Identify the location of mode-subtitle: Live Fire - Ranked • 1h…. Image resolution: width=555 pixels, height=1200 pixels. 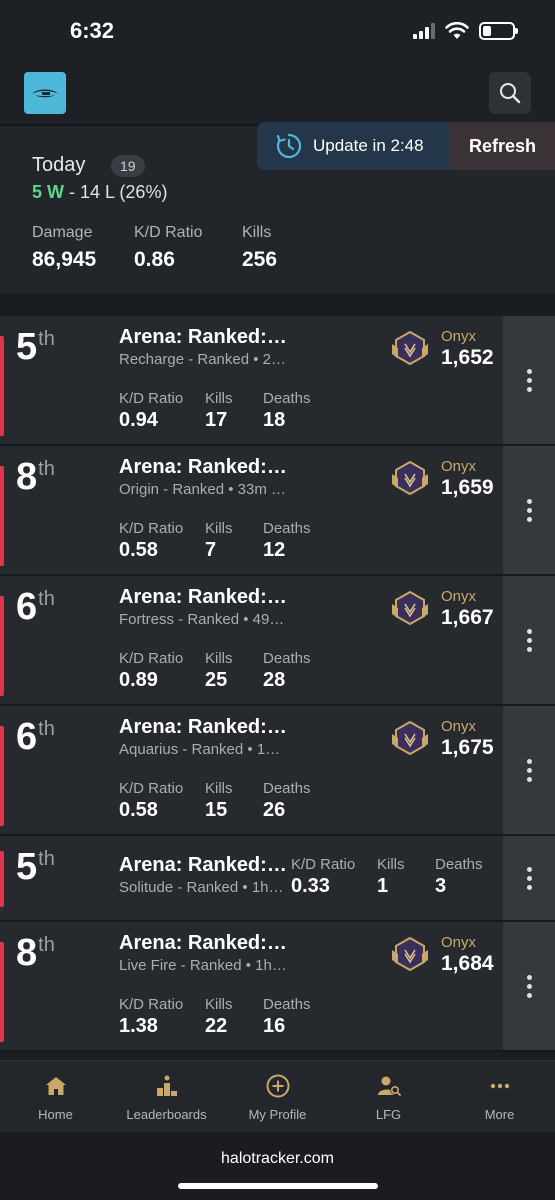
(203, 965).